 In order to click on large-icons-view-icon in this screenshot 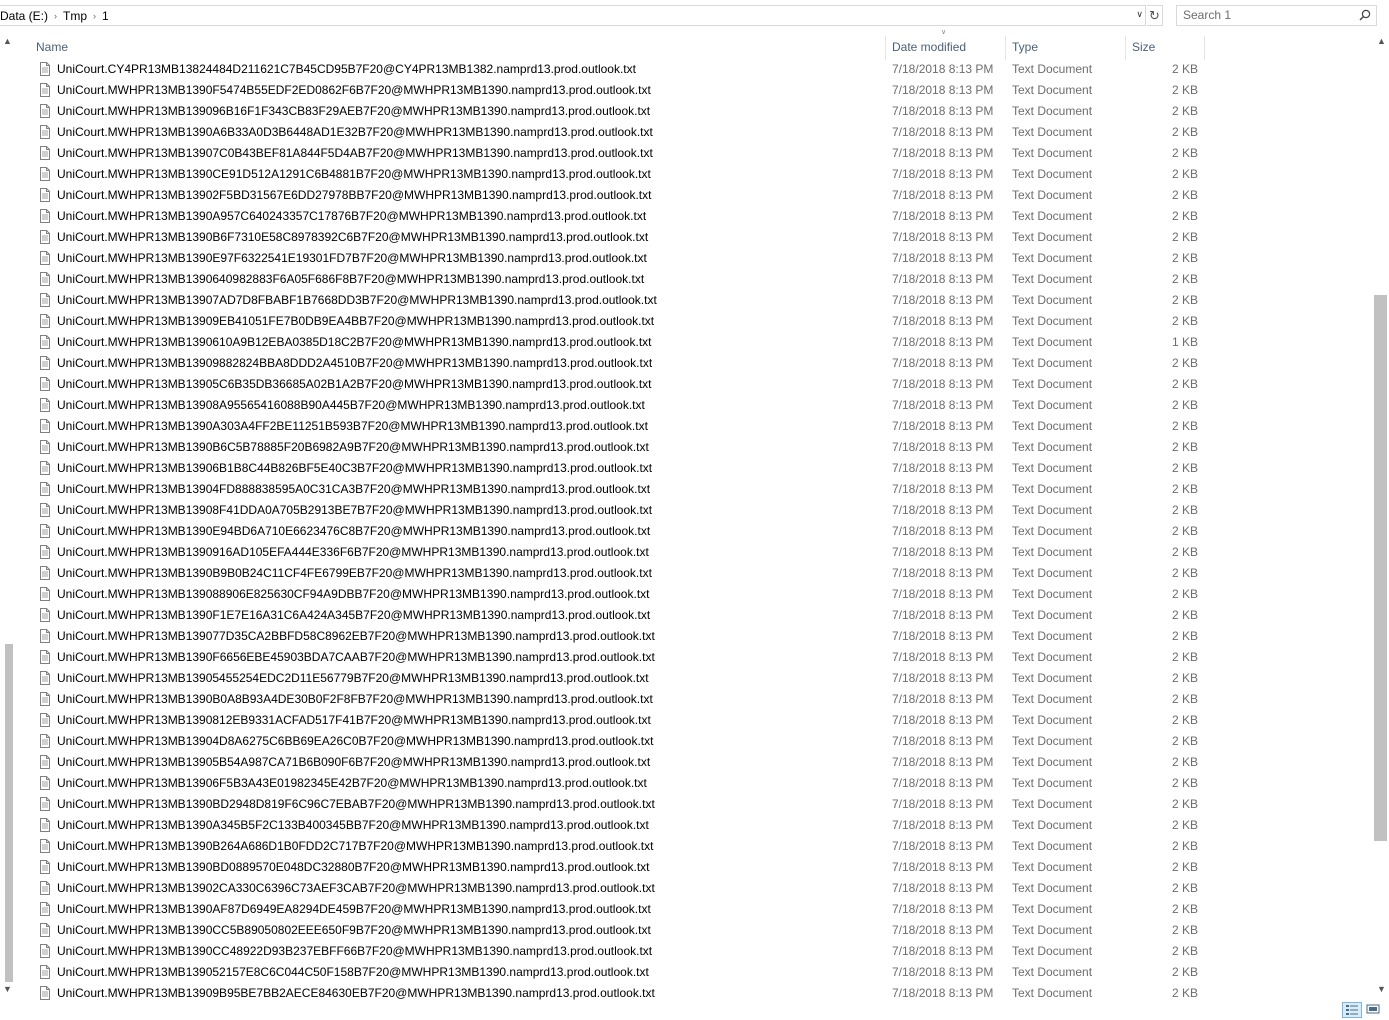, I will do `click(1374, 1010)`.